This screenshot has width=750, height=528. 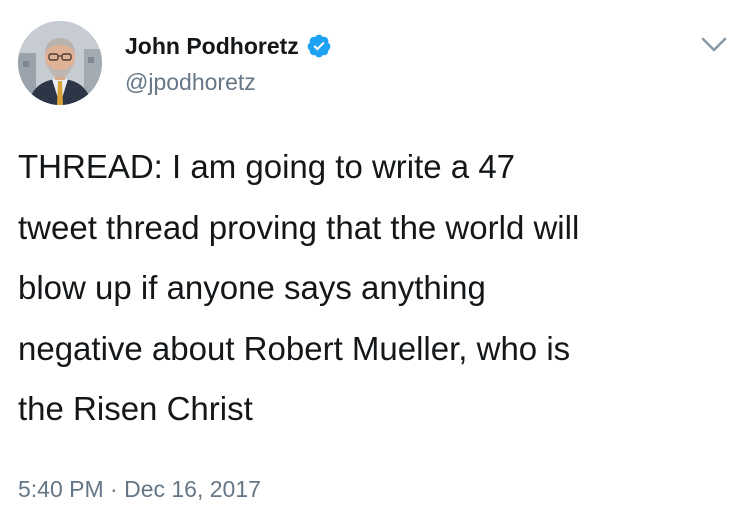 What do you see at coordinates (319, 46) in the screenshot?
I see `verified-badge-icon` at bounding box center [319, 46].